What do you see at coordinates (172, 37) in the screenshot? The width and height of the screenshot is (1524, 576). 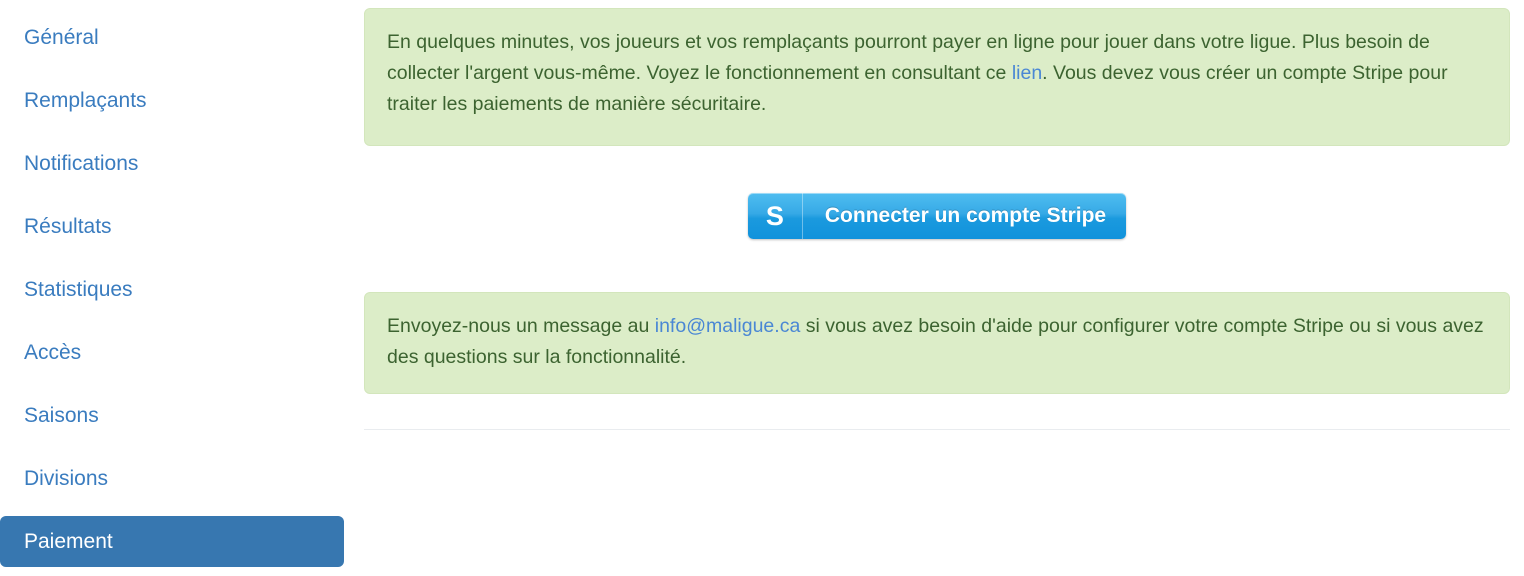 I see `sidebar-item-general: Général` at bounding box center [172, 37].